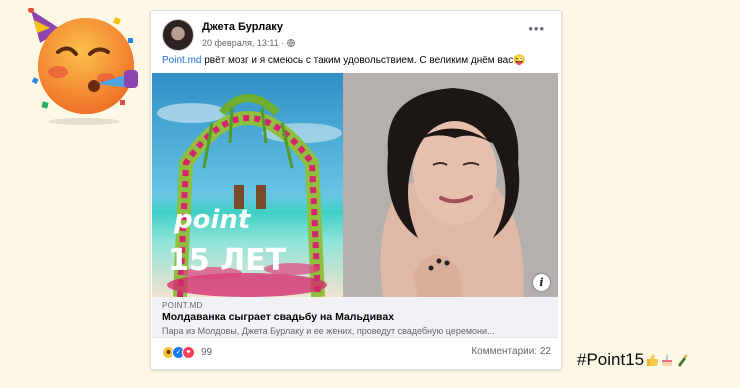  I want to click on cake-icon, so click(667, 360).